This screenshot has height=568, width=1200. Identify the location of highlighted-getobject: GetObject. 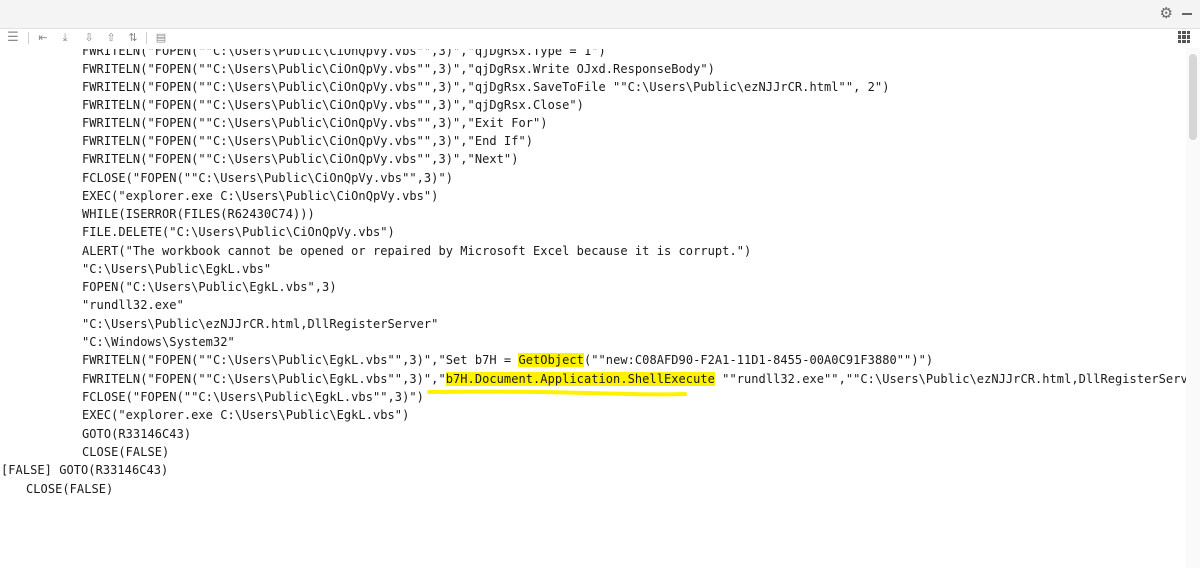
(551, 360).